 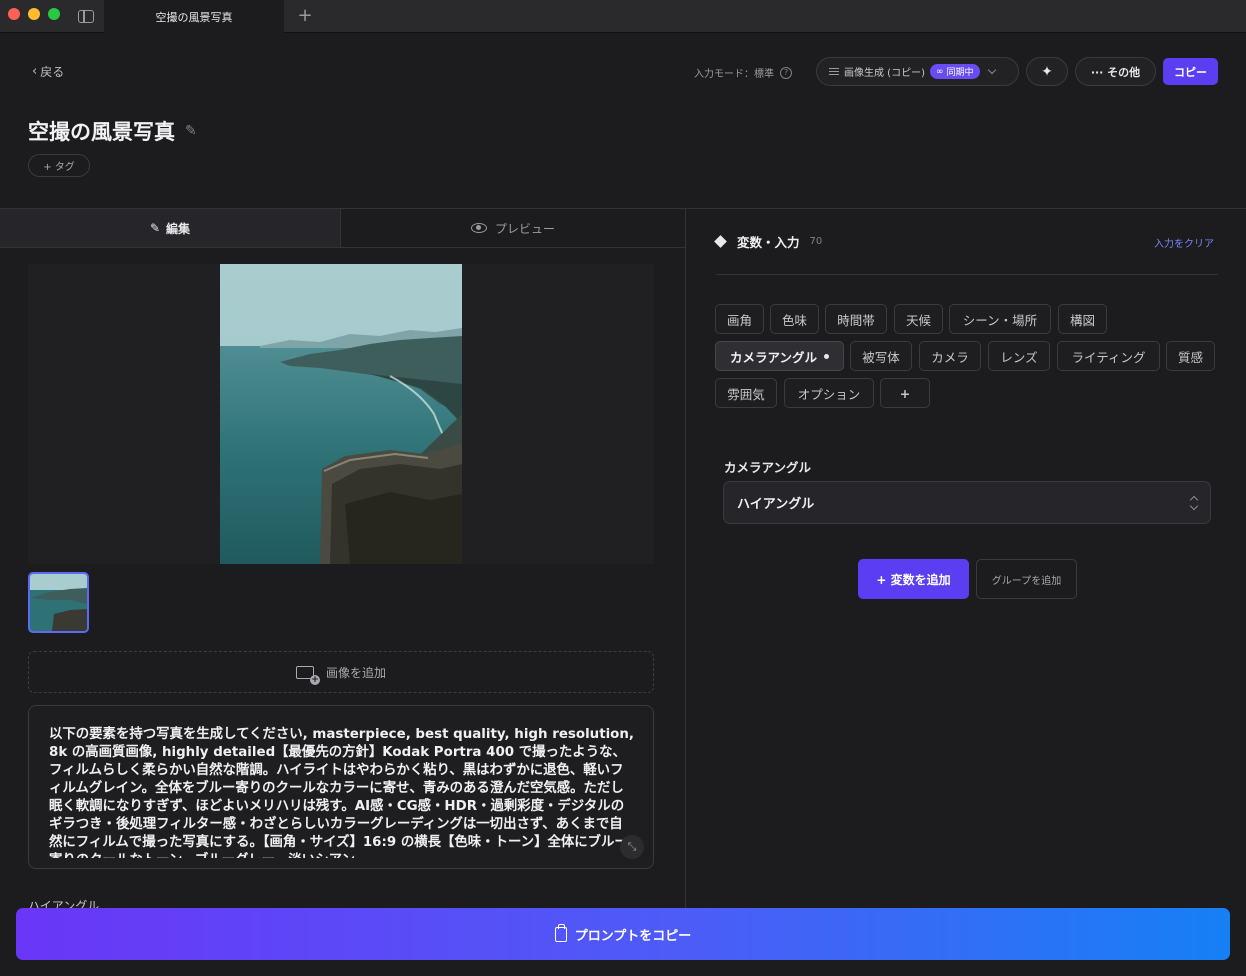 I want to click on copy-prompt-button: プロンプトをコピー, so click(x=623, y=934).